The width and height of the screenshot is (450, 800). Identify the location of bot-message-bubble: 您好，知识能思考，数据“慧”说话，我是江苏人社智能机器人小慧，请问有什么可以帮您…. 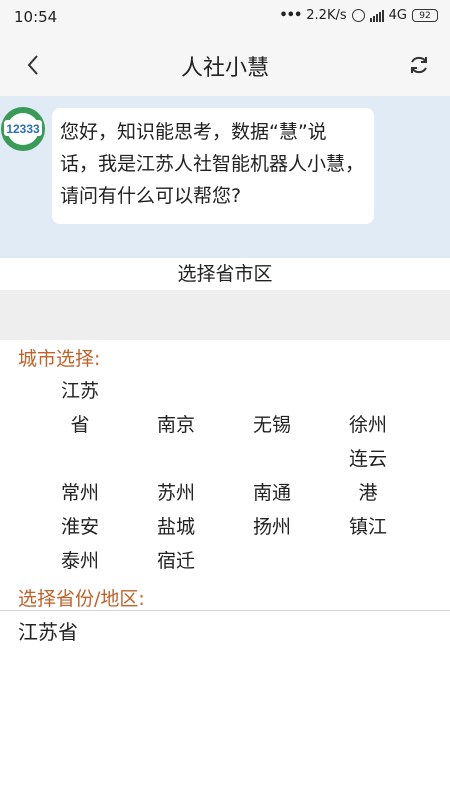
(213, 166).